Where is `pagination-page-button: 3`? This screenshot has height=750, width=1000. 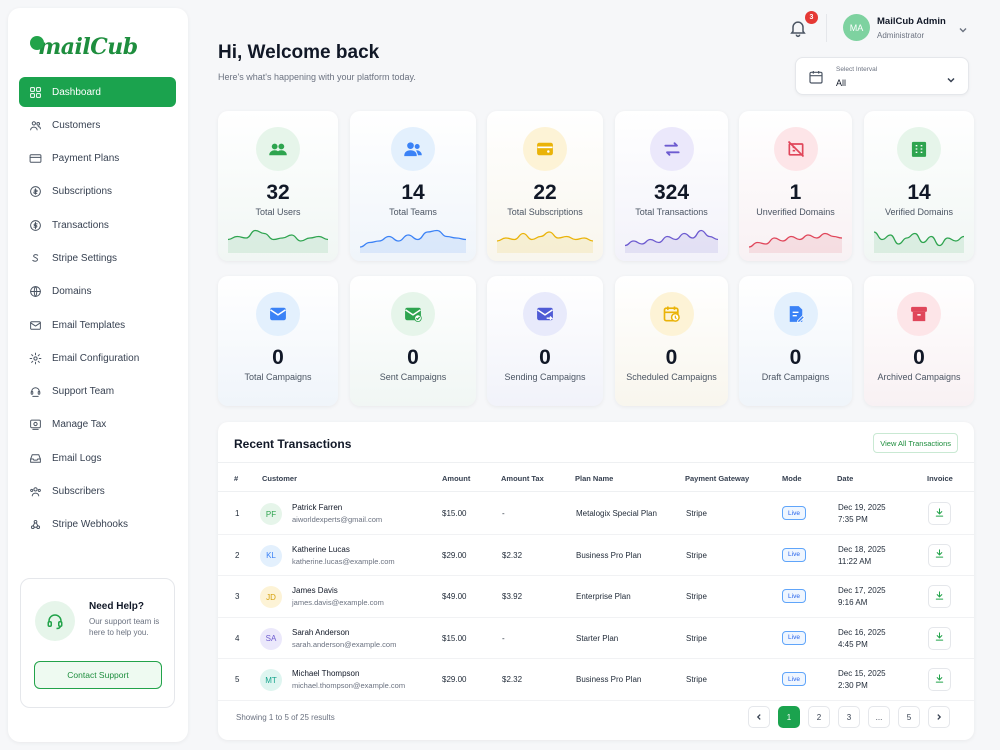
pagination-page-button: 3 is located at coordinates (849, 717).